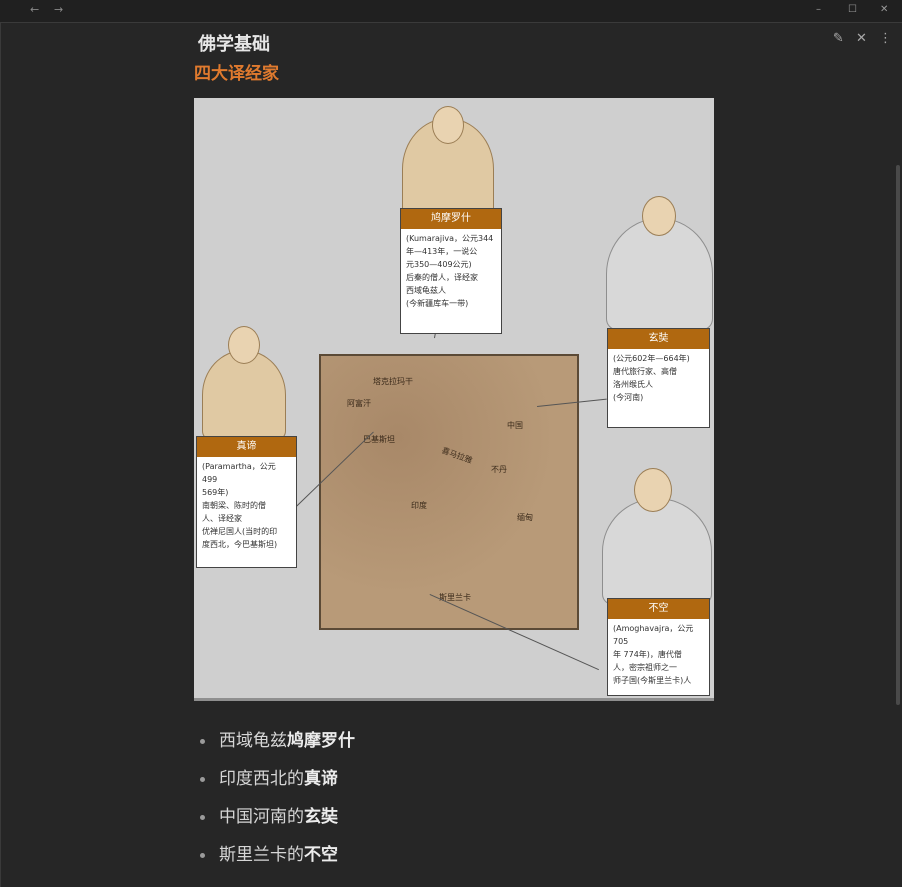 The image size is (902, 887). I want to click on map-label-himalaya: 喜马拉雅, so click(457, 455).